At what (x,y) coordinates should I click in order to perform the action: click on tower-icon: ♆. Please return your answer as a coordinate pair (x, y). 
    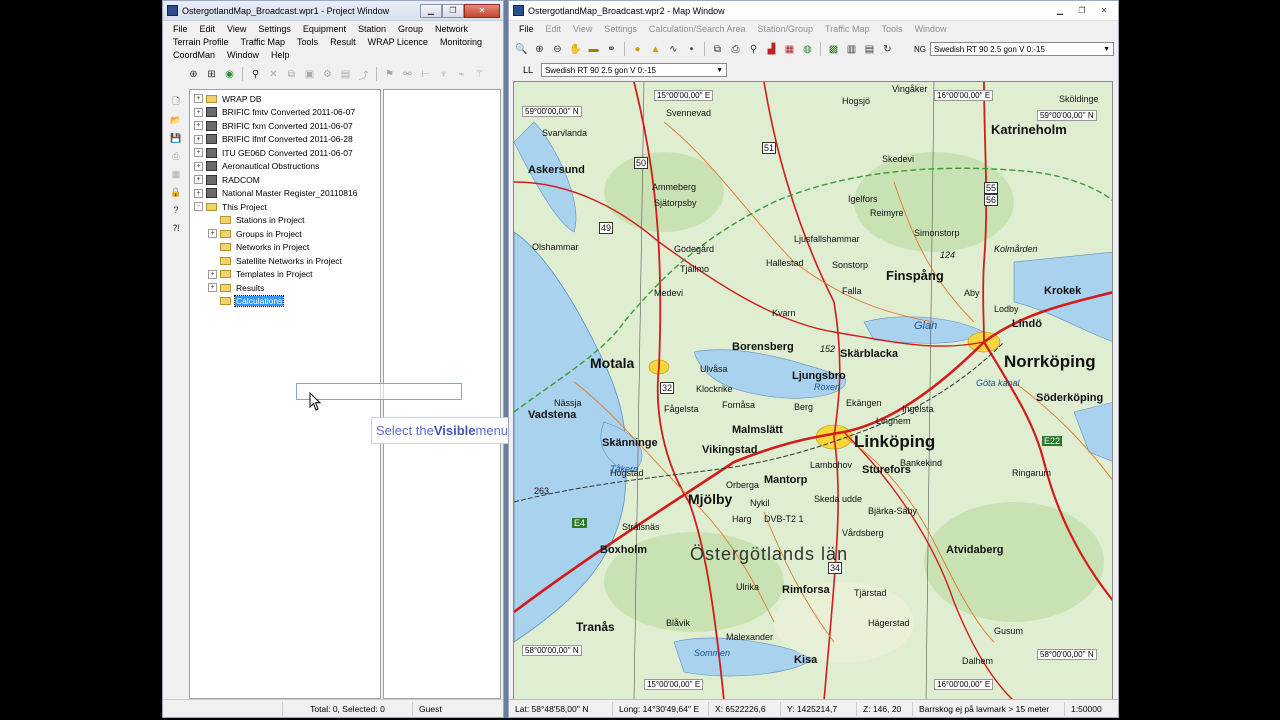
    Looking at the image, I should click on (443, 74).